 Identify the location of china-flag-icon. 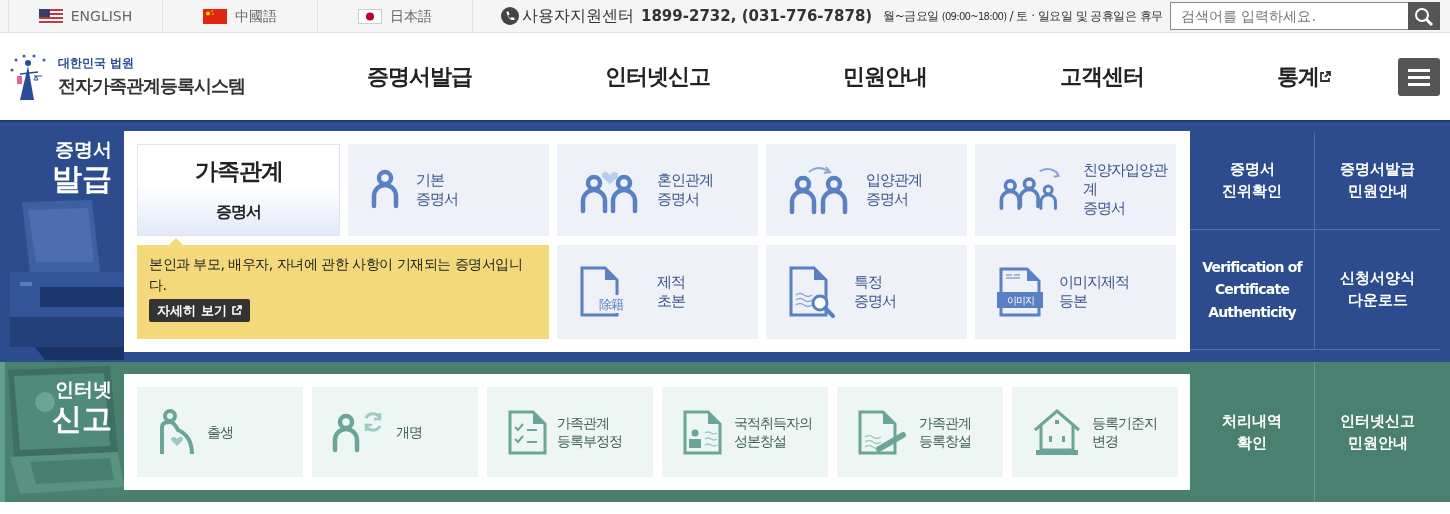
(215, 16).